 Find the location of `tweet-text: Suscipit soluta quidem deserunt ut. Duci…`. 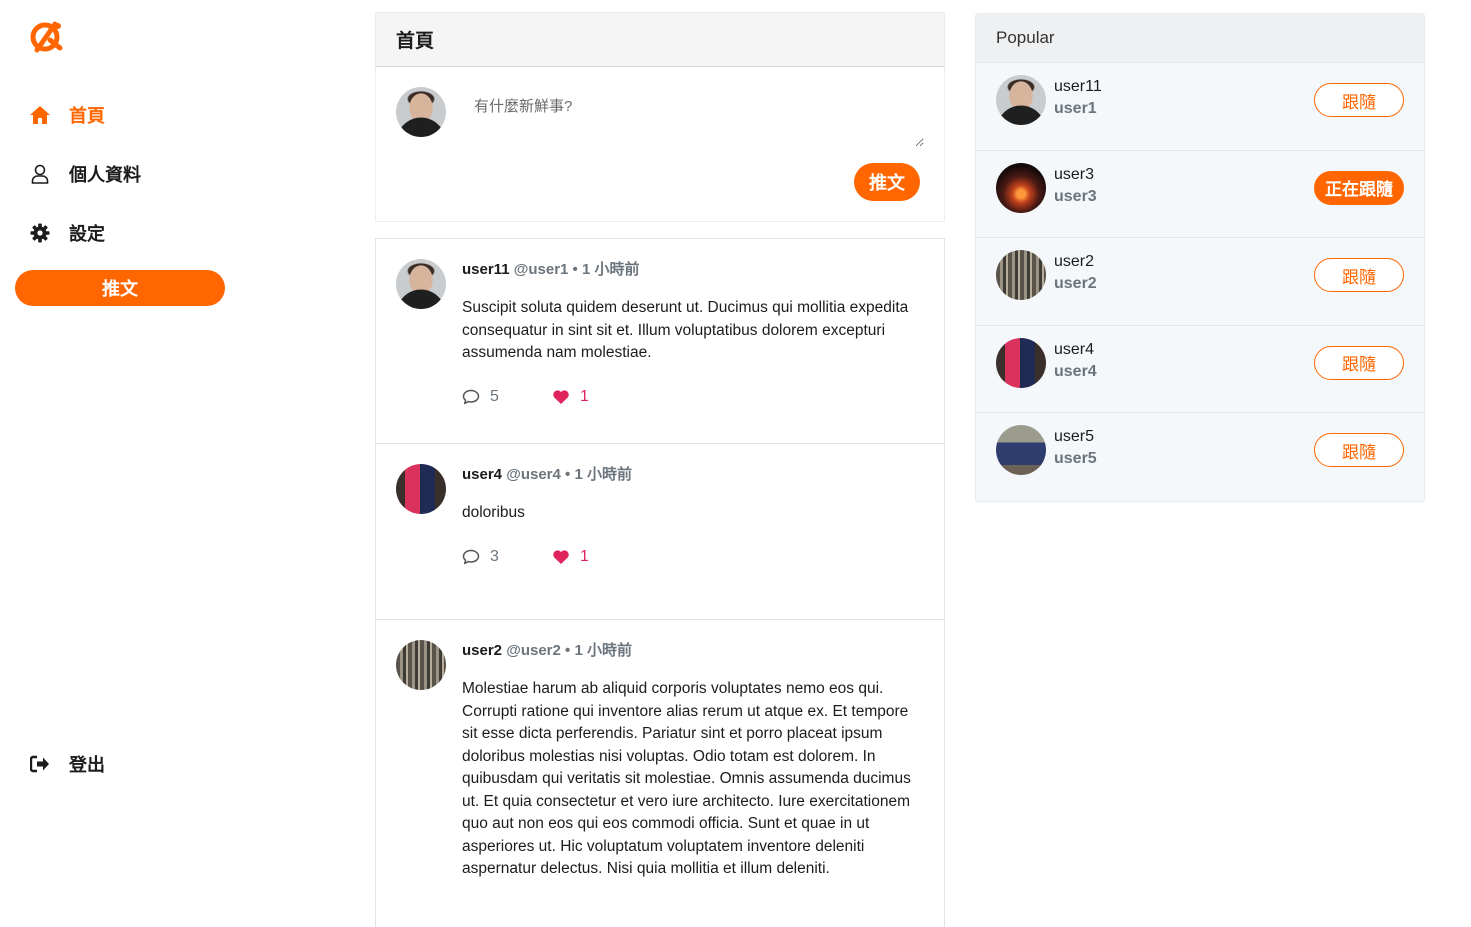

tweet-text: Suscipit soluta quidem deserunt ut. Duci… is located at coordinates (685, 330).